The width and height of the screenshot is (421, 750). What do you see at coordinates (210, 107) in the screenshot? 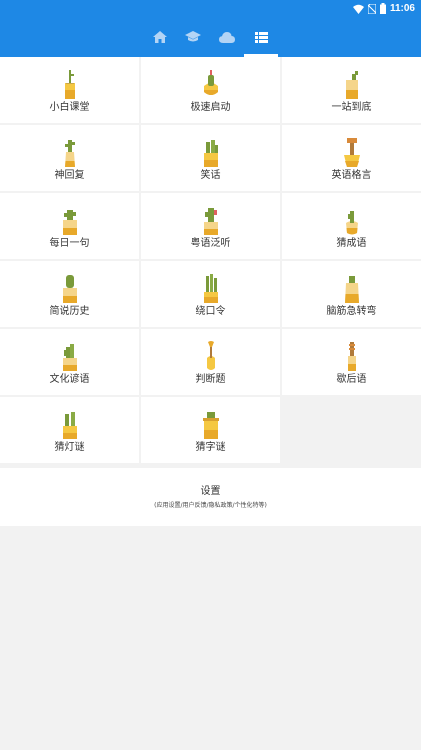
I see `grid-item-label: 极速启动` at bounding box center [210, 107].